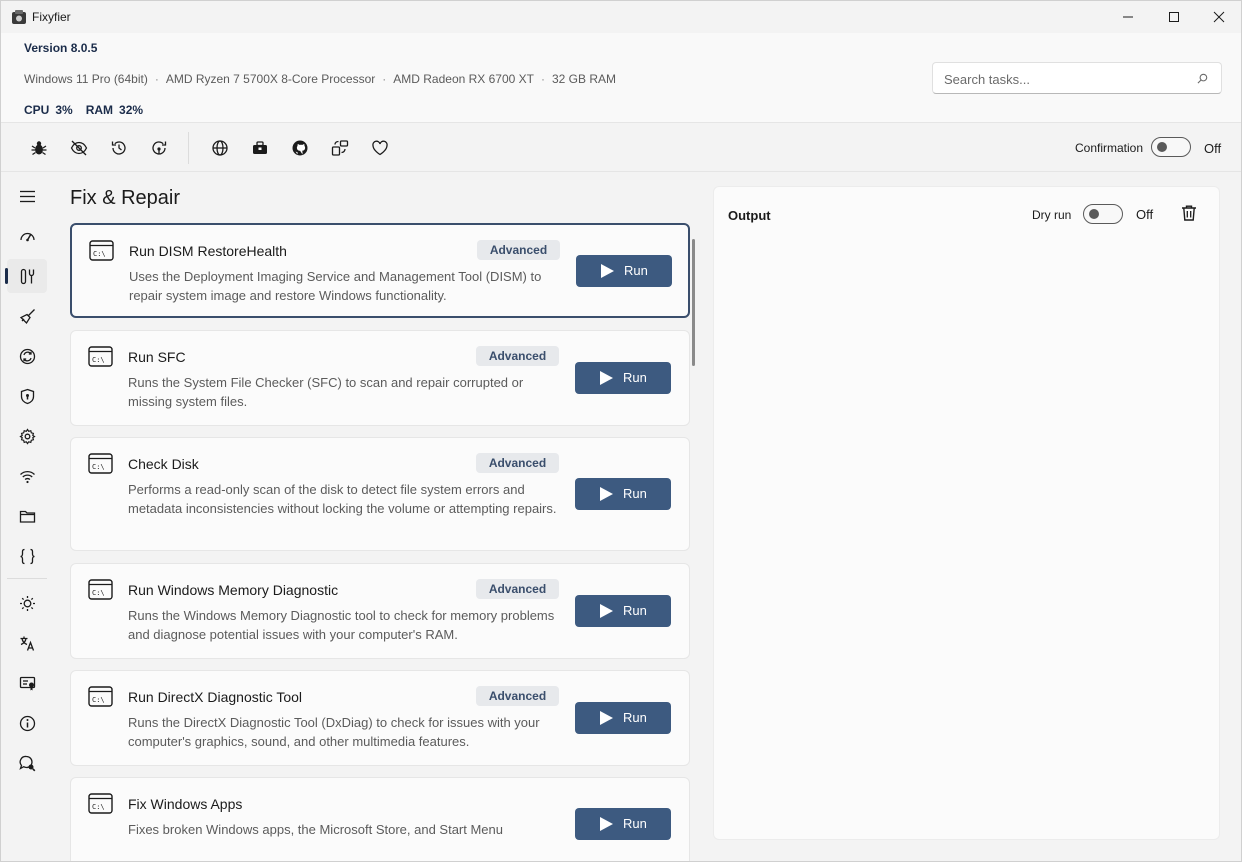  Describe the element at coordinates (27, 356) in the screenshot. I see `sidebar-item-updates` at that location.